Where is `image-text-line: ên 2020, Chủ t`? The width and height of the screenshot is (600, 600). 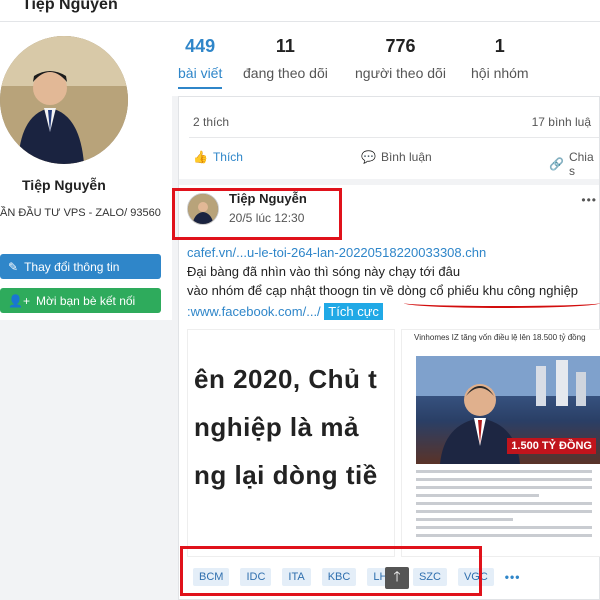
image-text-line: ên 2020, Chủ t is located at coordinates (286, 379).